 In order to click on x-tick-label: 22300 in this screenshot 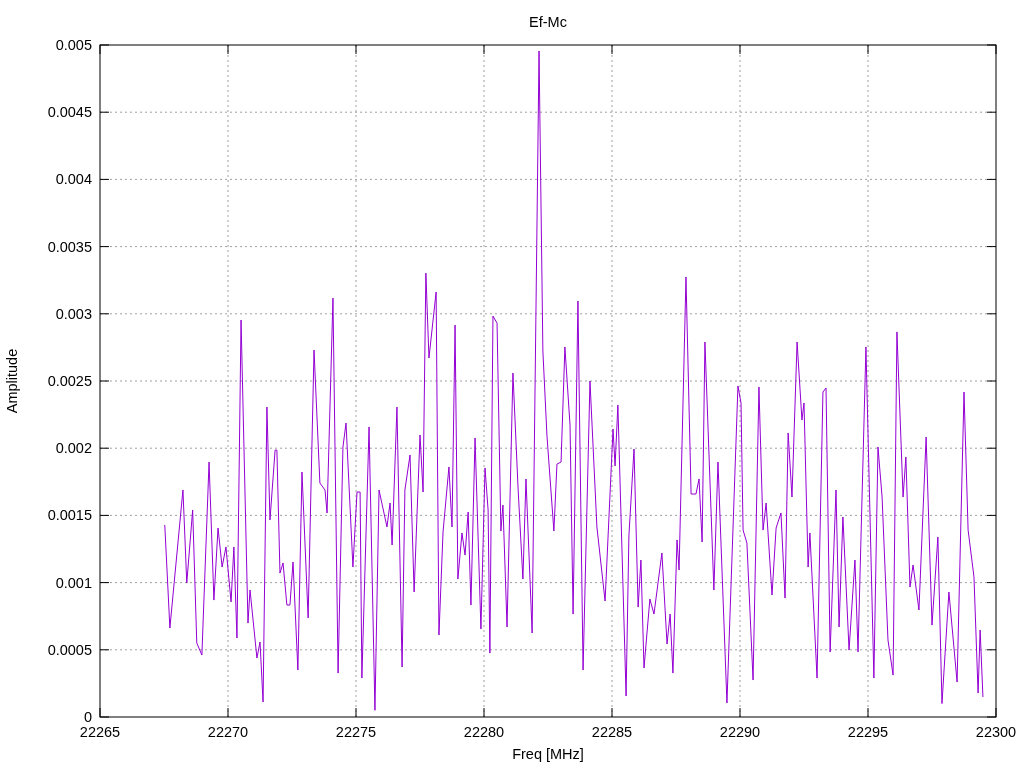, I will do `click(996, 732)`.